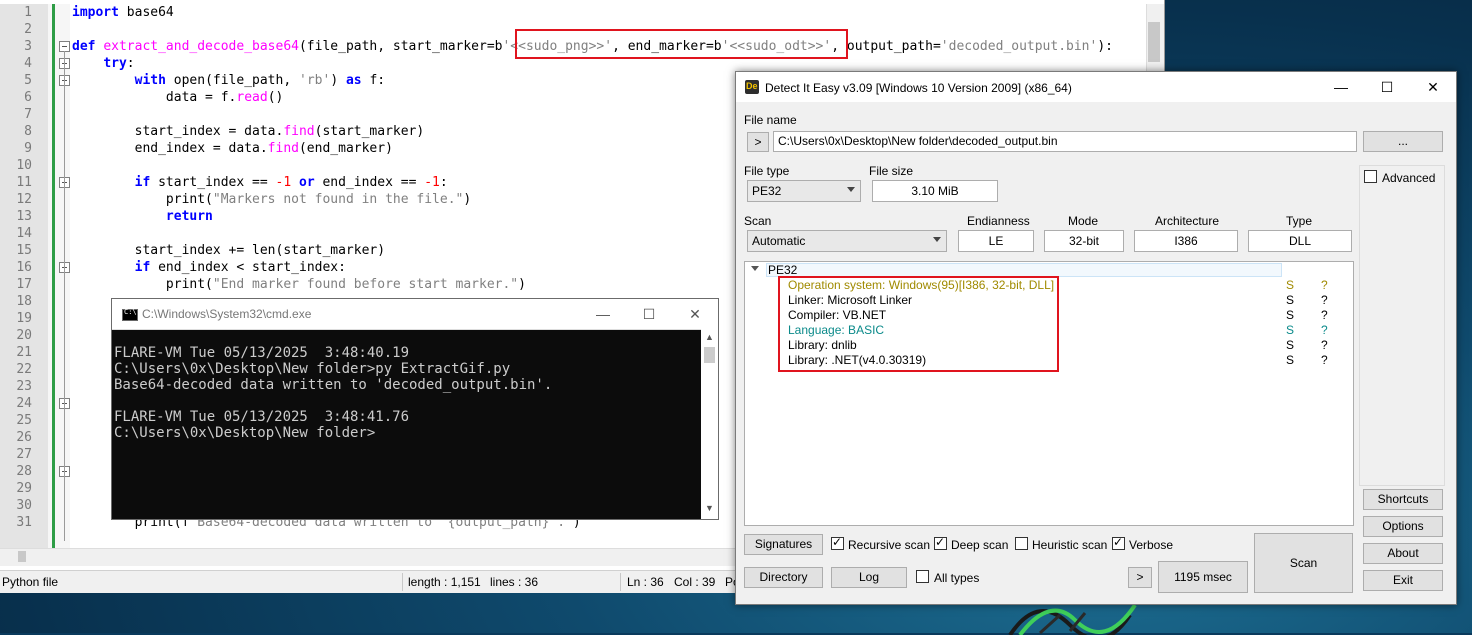 This screenshot has height=635, width=1472. Describe the element at coordinates (28, 148) in the screenshot. I see `line-number: 9` at that location.